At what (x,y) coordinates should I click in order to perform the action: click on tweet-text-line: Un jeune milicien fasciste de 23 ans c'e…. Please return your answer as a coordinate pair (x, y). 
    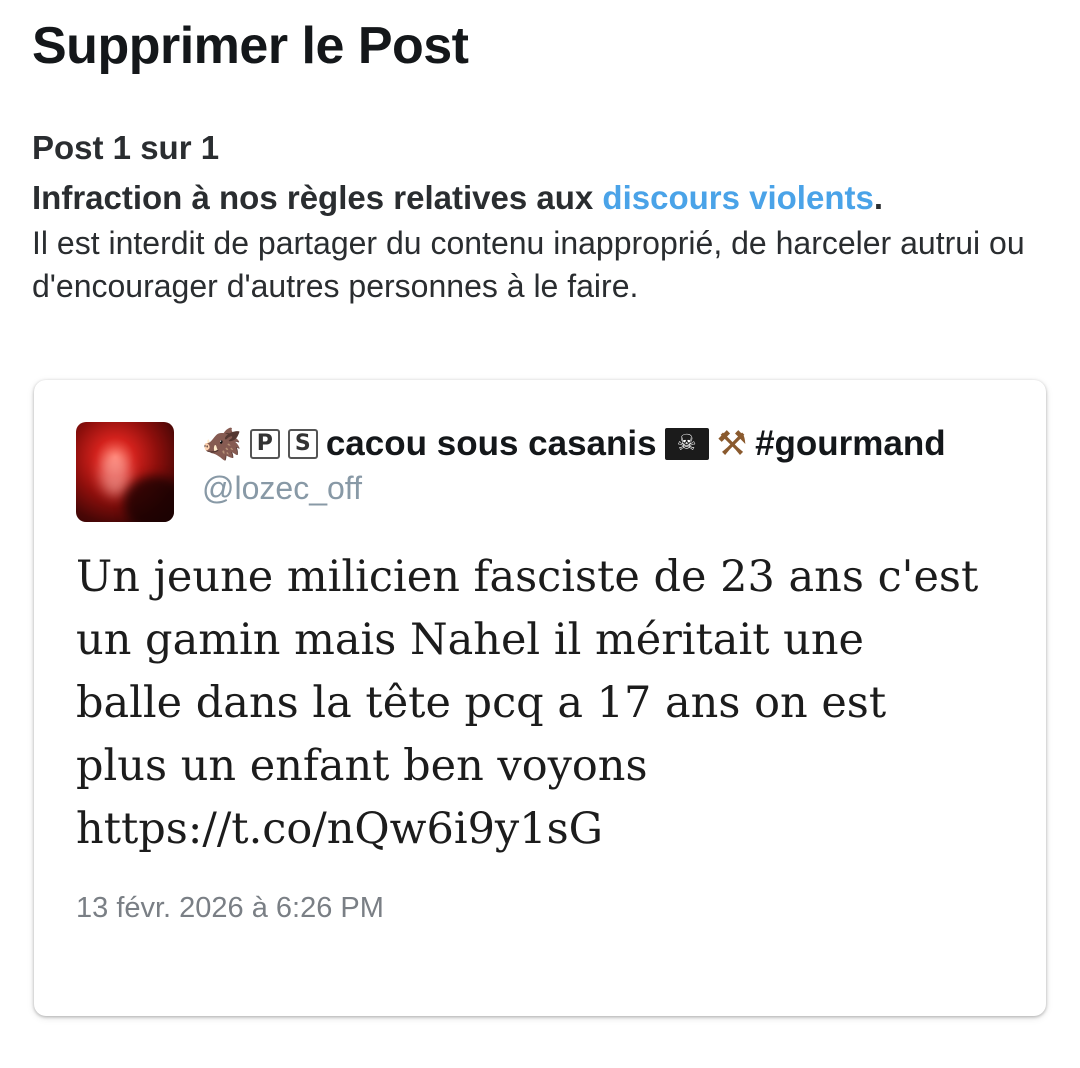
    Looking at the image, I should click on (527, 577).